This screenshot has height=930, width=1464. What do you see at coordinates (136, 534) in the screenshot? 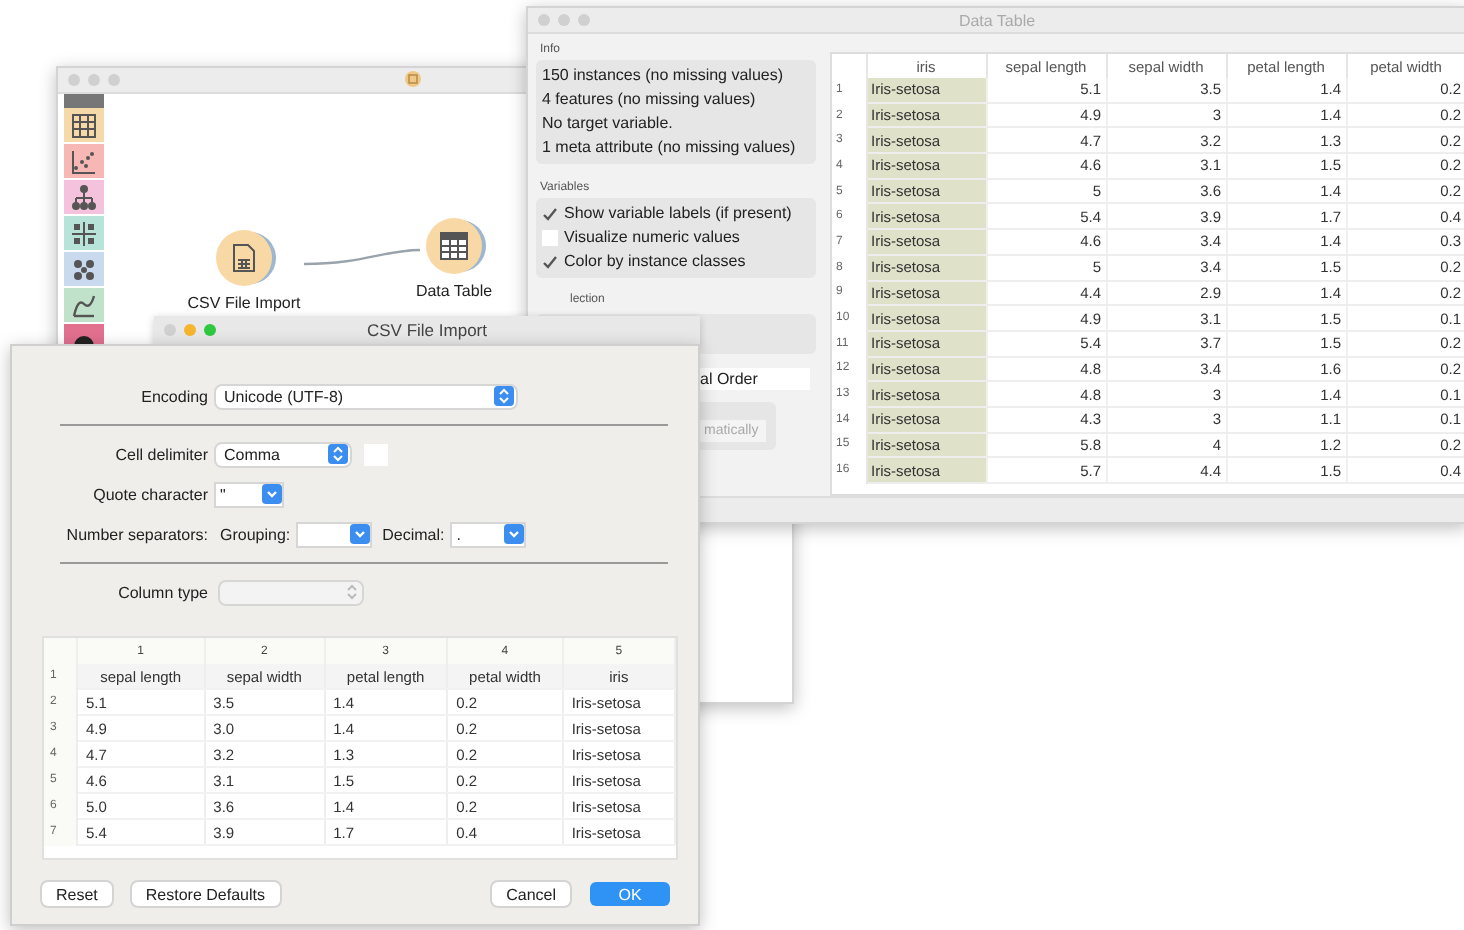
I see `field-label: Number separators:` at bounding box center [136, 534].